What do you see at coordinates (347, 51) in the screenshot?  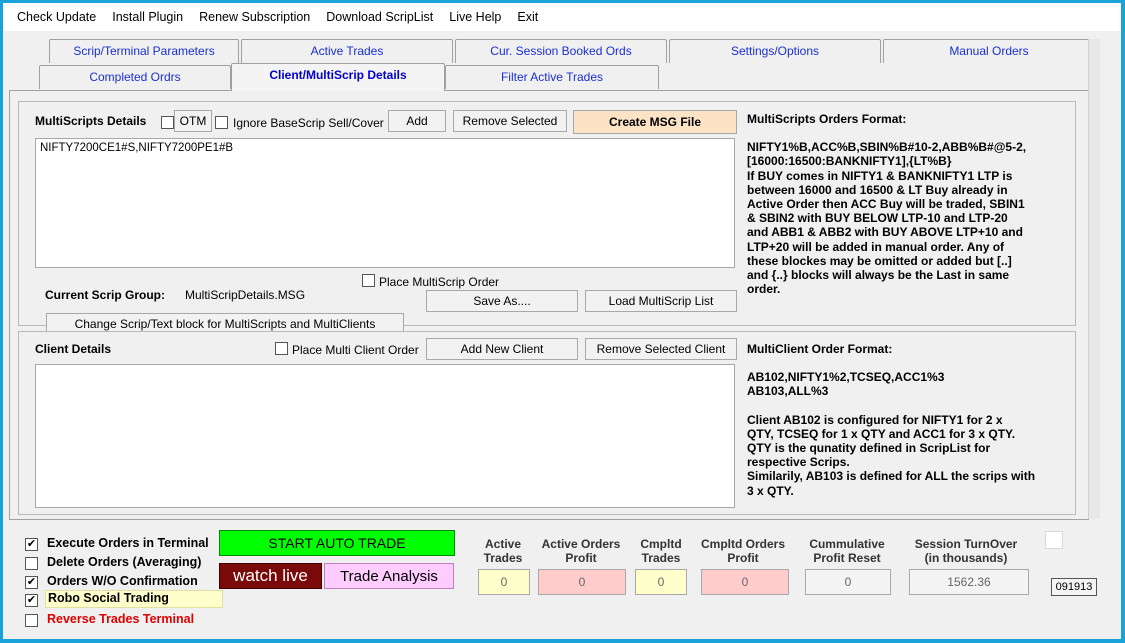 I see `tab-active-trades: Active Trades` at bounding box center [347, 51].